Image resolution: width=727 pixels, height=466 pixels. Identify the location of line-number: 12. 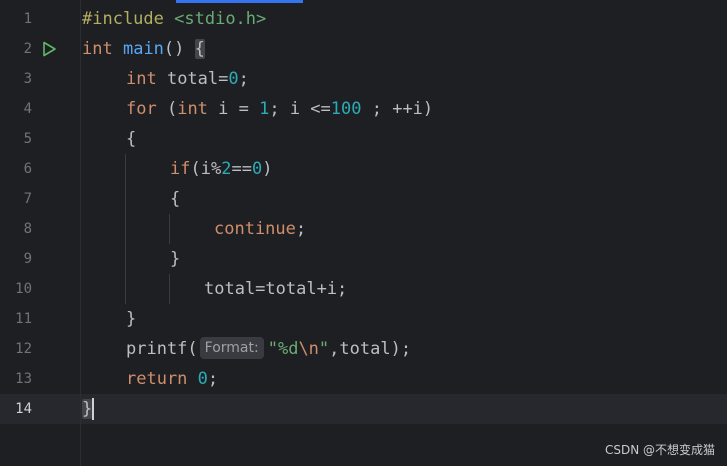
(23, 349).